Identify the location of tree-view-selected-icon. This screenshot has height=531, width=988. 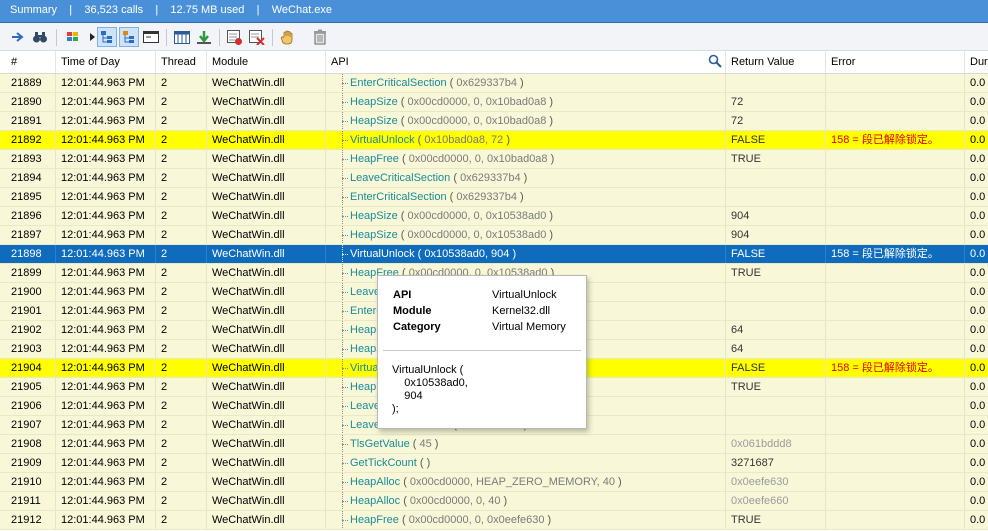
(129, 37).